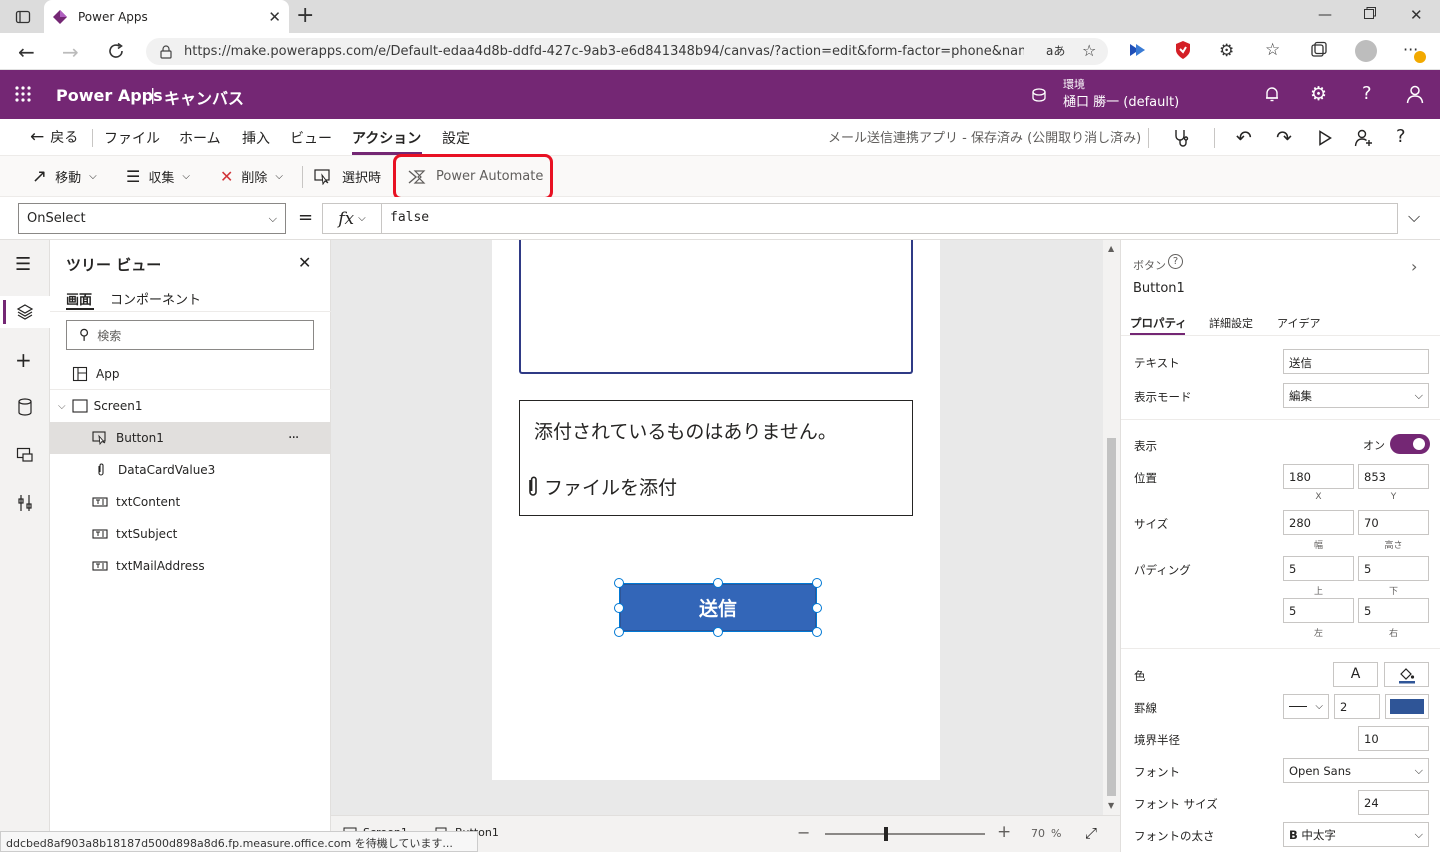 Image resolution: width=1440 pixels, height=852 pixels. What do you see at coordinates (1298, 323) in the screenshot?
I see `tab-ideas: アイデア` at bounding box center [1298, 323].